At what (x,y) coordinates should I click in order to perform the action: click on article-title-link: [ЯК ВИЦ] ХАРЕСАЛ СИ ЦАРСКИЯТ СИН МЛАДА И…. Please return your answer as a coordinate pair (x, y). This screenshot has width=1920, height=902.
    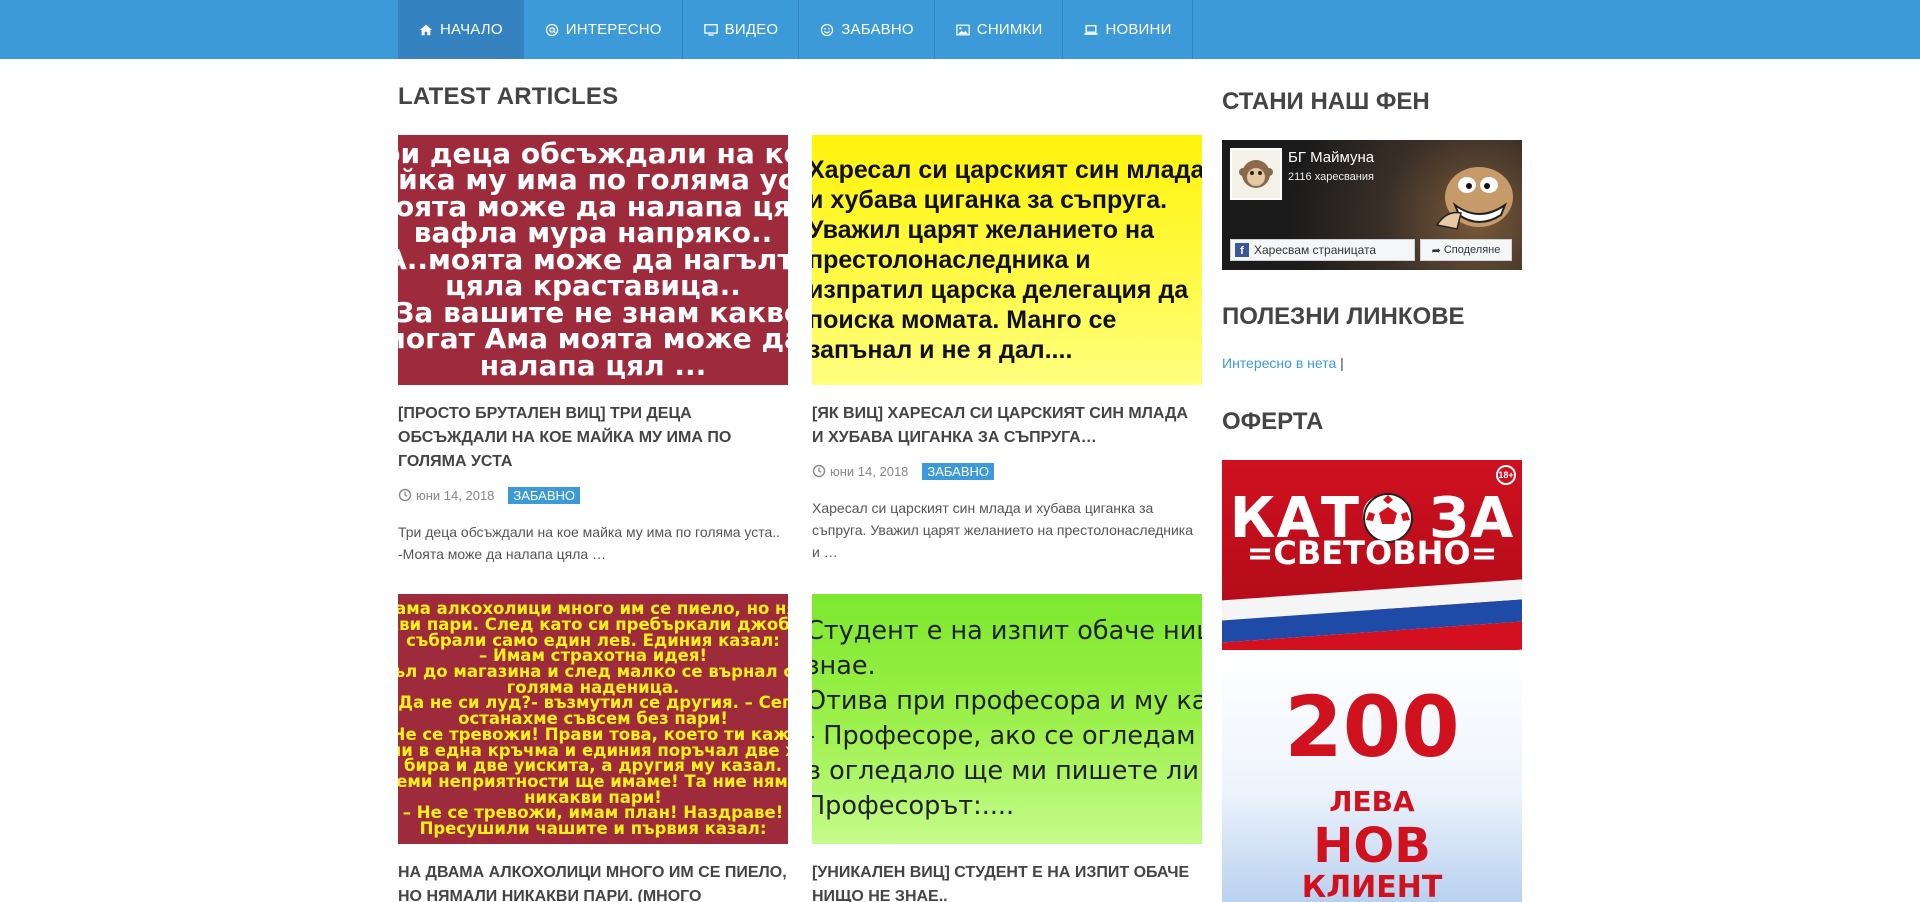
    Looking at the image, I should click on (1007, 426).